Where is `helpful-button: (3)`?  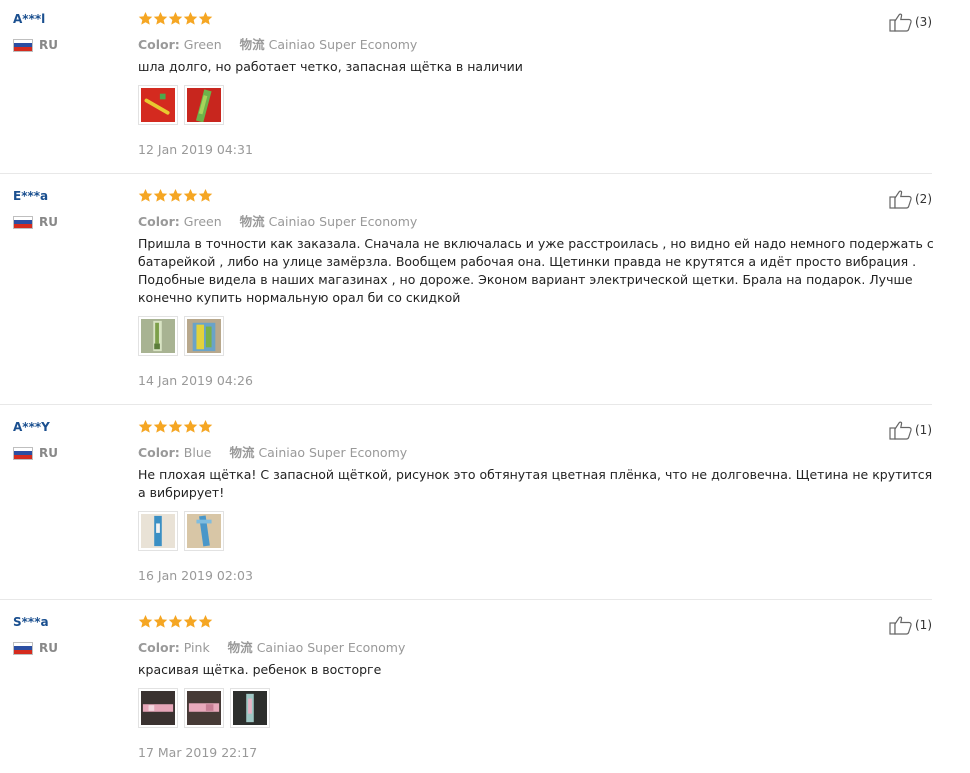 helpful-button: (3) is located at coordinates (910, 22).